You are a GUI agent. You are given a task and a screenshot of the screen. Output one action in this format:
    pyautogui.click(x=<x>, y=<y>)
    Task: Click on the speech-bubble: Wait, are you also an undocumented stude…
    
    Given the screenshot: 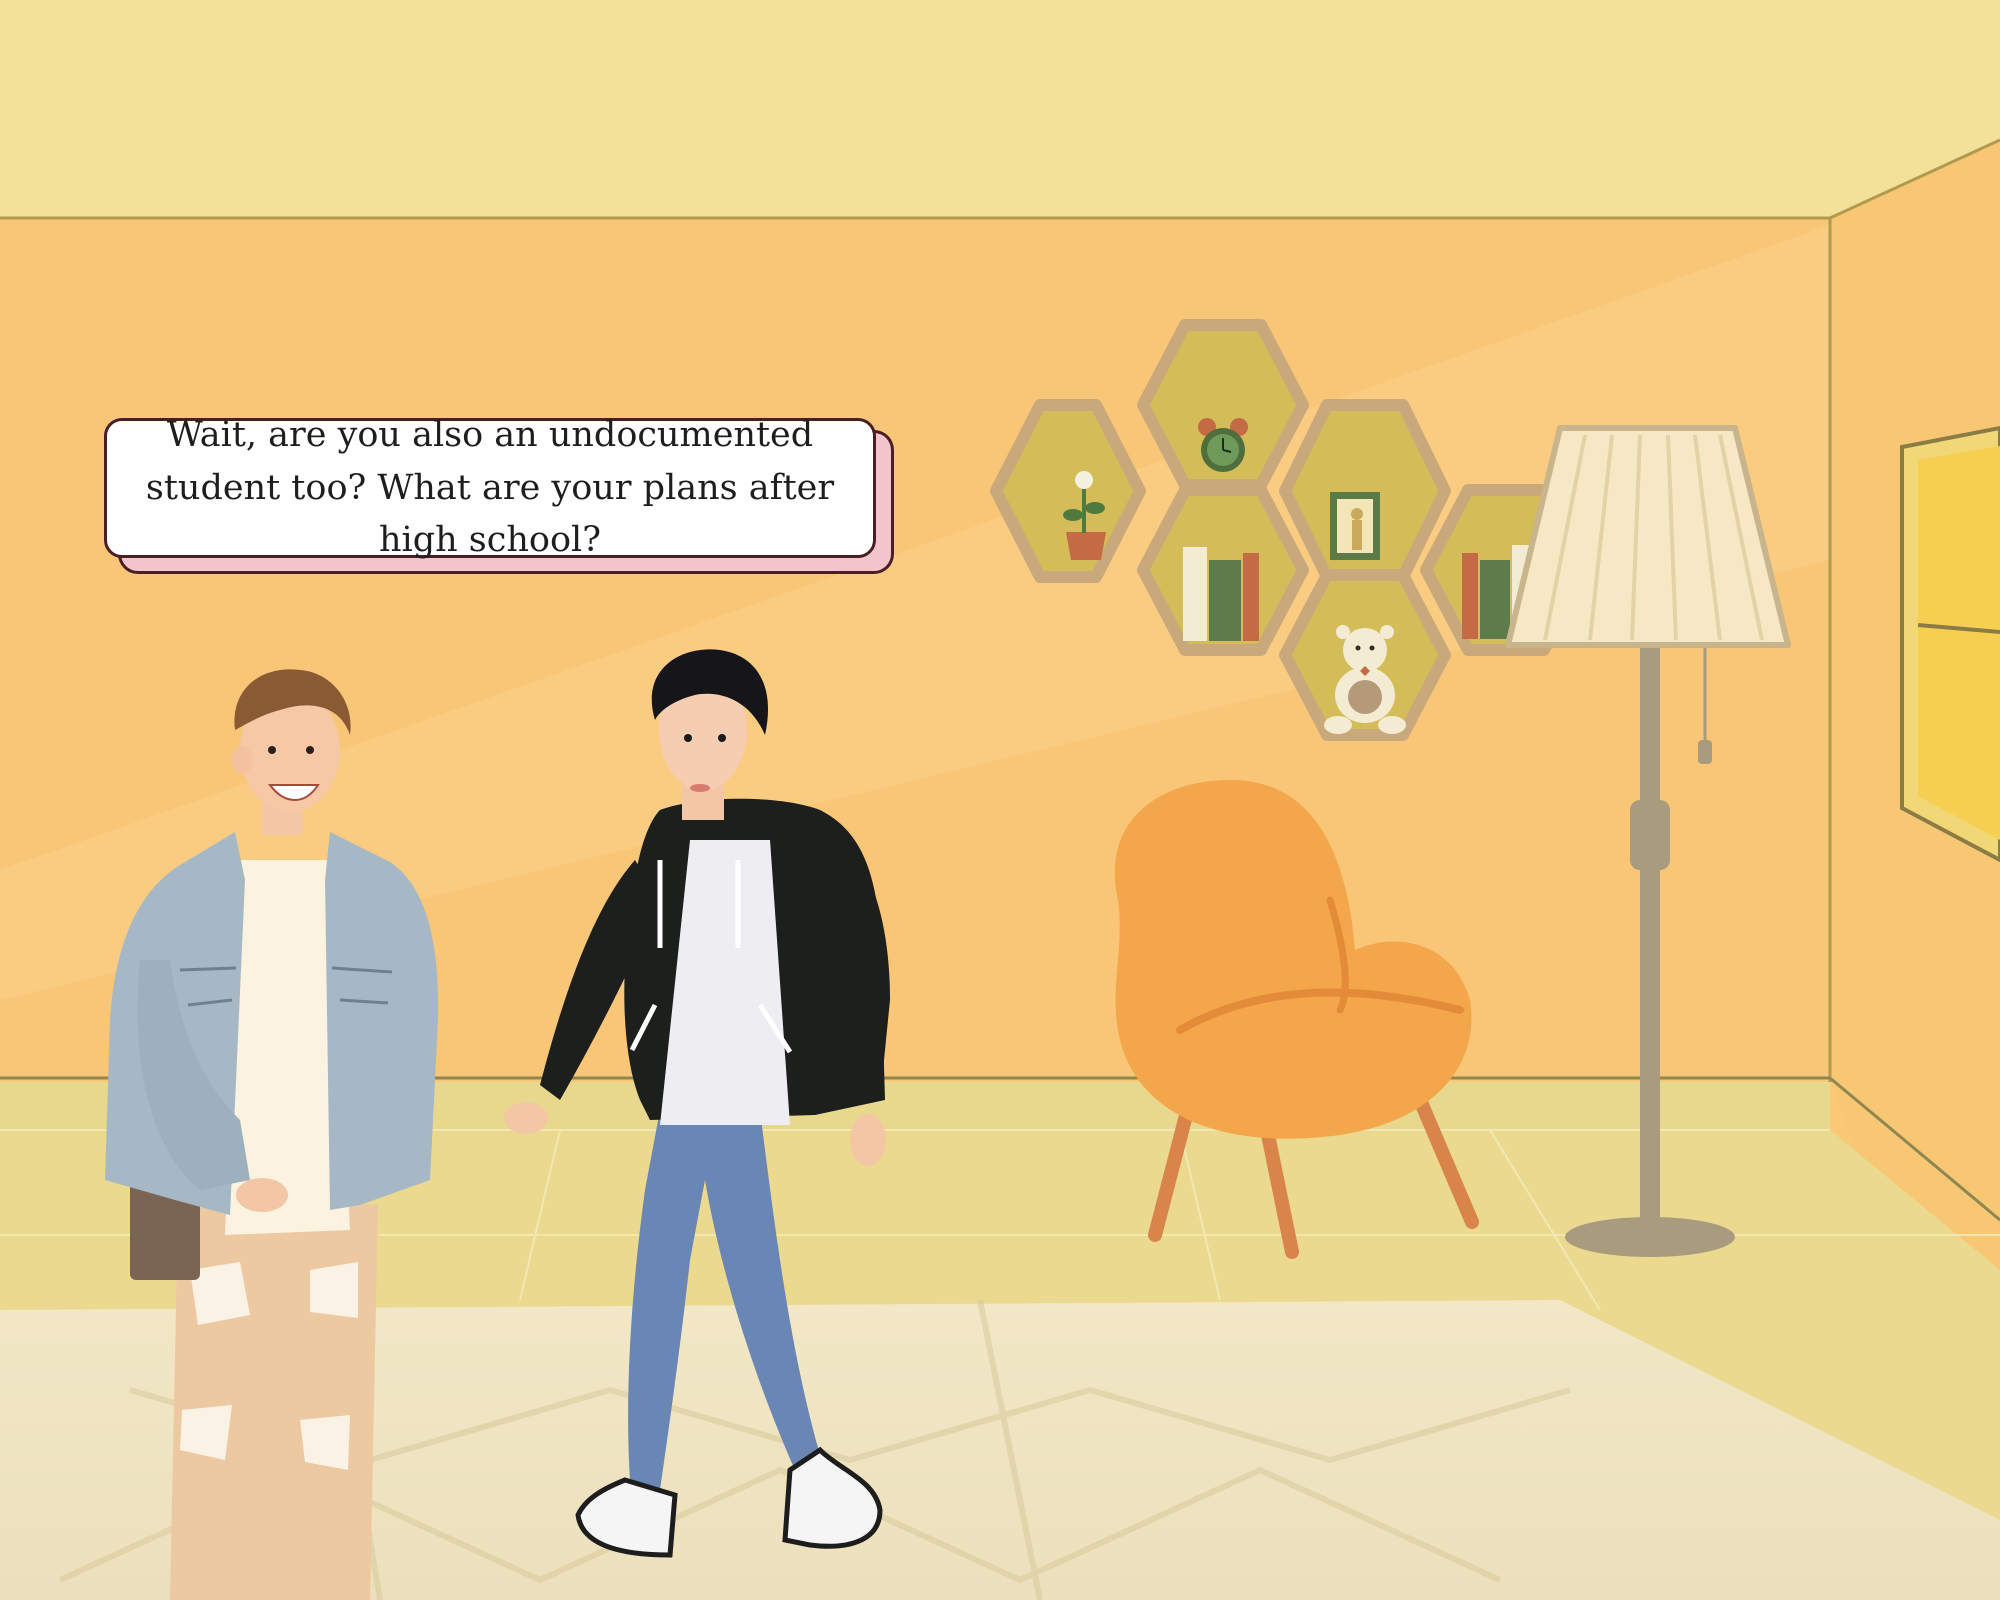 What is the action you would take?
    pyautogui.click(x=490, y=487)
    